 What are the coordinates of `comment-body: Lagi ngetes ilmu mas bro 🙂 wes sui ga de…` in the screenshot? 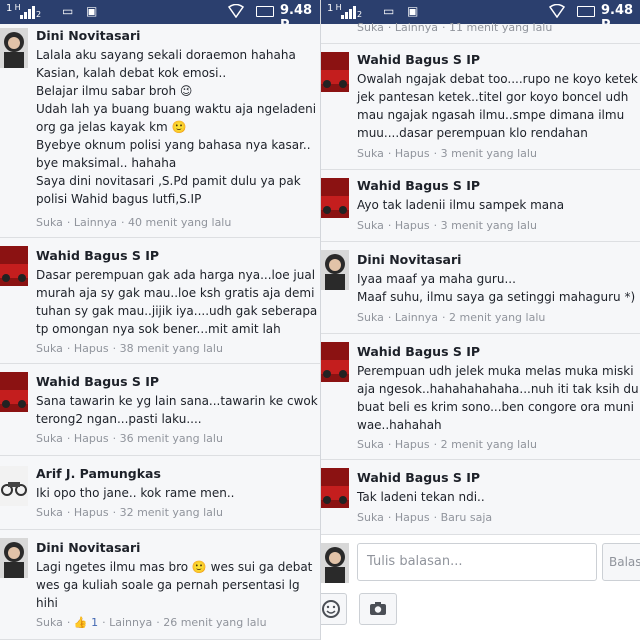 It's located at (174, 585).